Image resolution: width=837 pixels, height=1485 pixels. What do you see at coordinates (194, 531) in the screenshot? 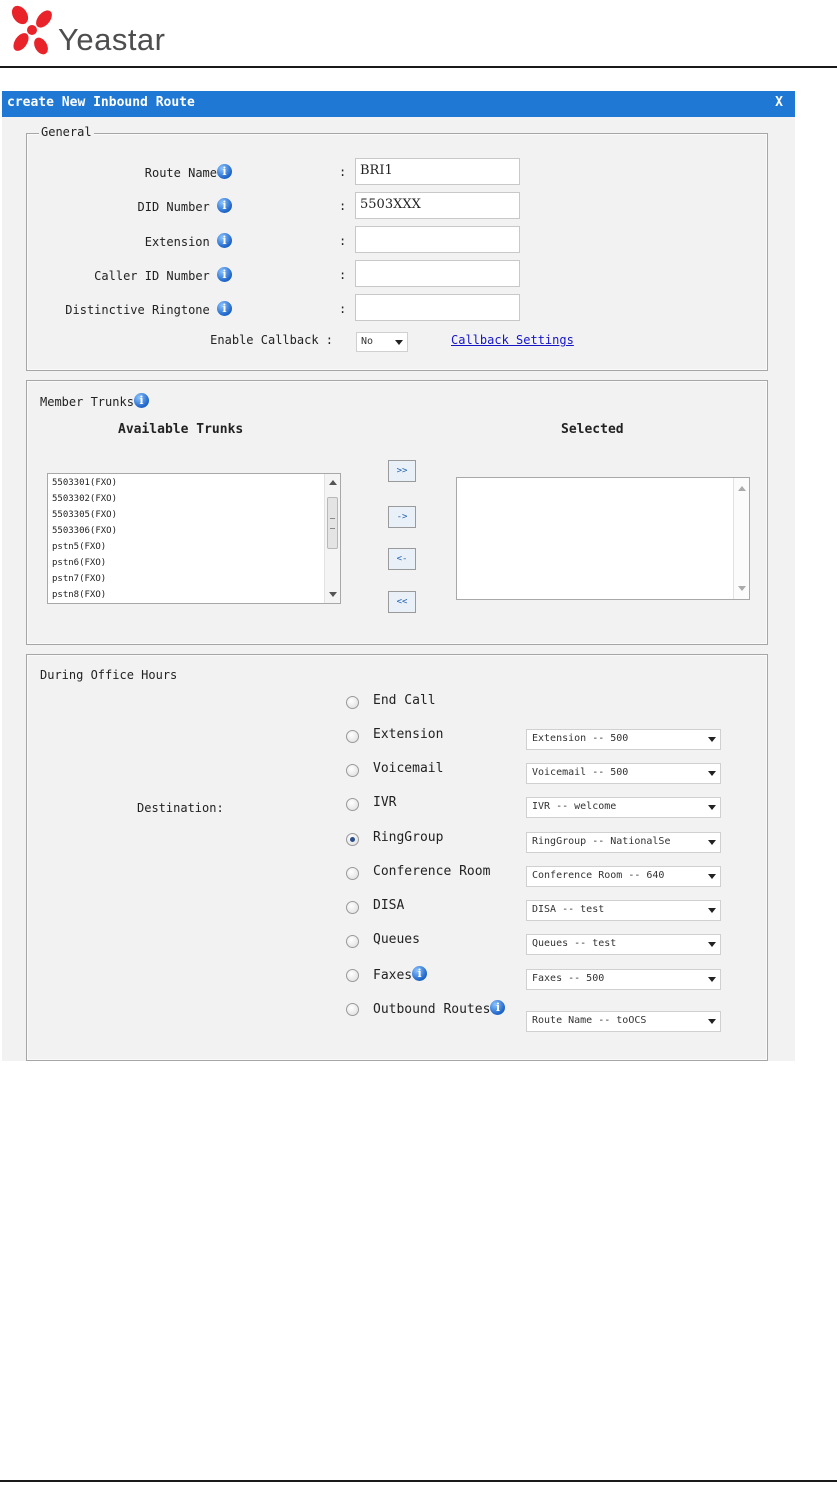
I see `trunk-list-item: 5503306(FXO)` at bounding box center [194, 531].